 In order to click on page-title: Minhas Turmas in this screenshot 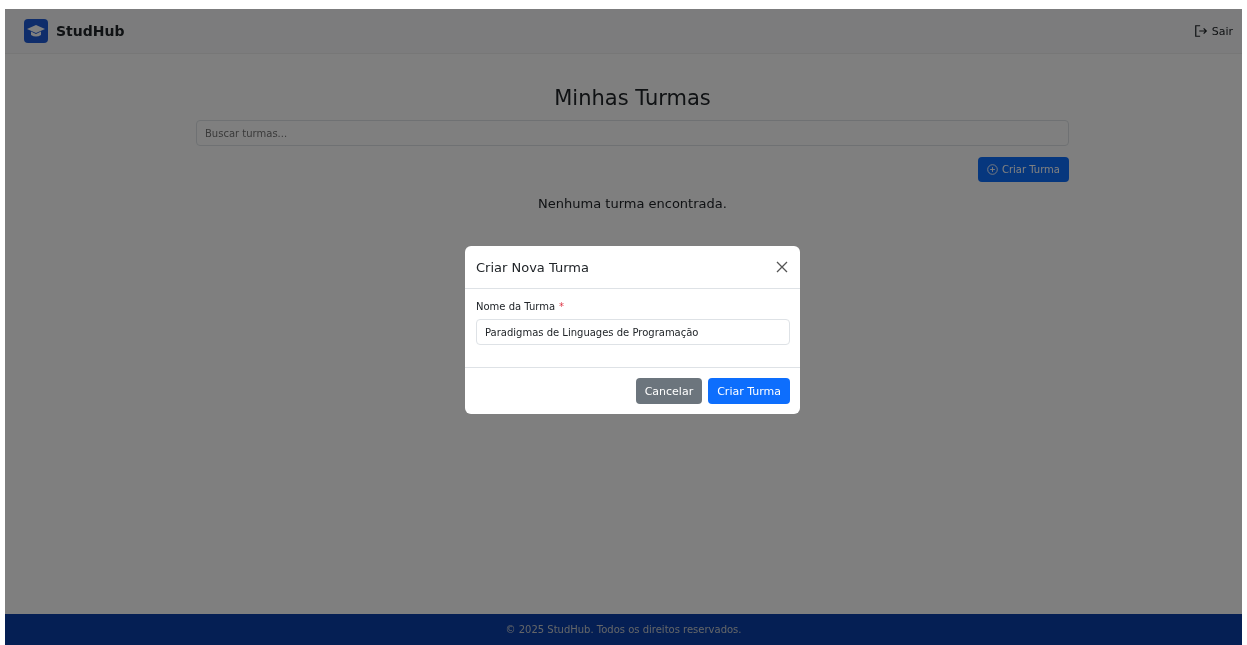, I will do `click(632, 98)`.